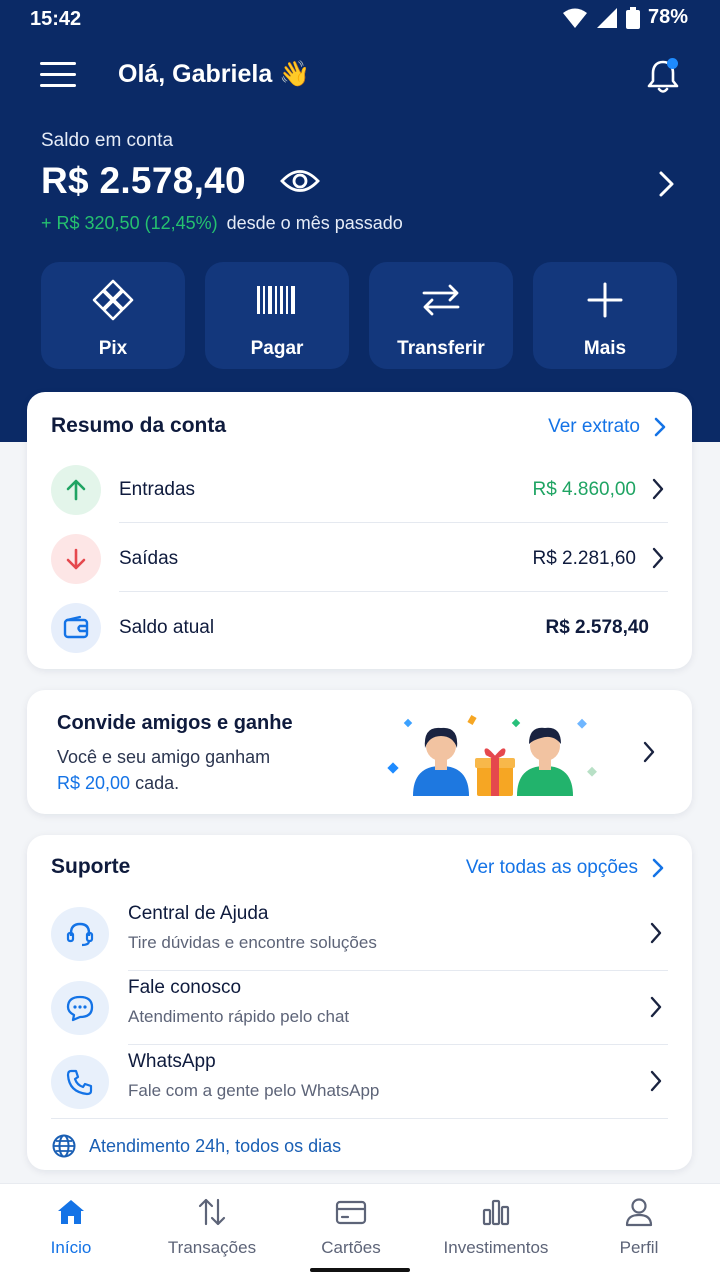 Image resolution: width=720 pixels, height=1280 pixels. What do you see at coordinates (212, 1247) in the screenshot?
I see `nav-label: Transações` at bounding box center [212, 1247].